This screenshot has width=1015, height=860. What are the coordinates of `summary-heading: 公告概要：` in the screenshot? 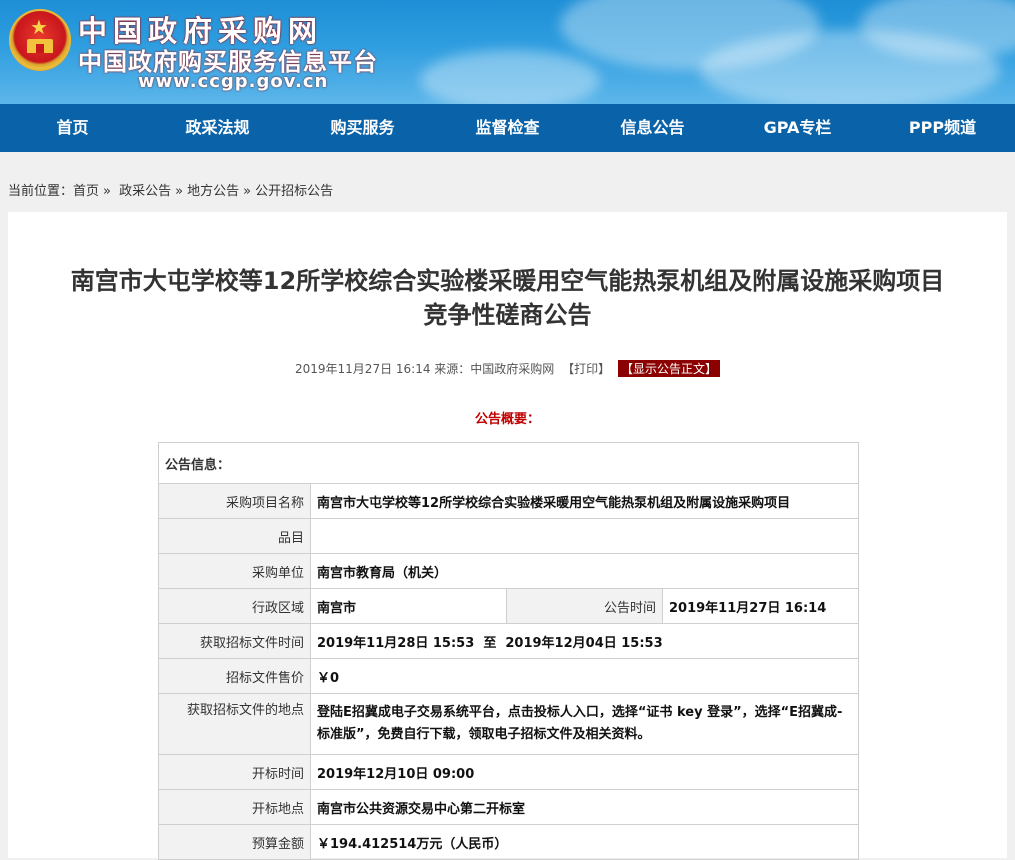 It's located at (507, 419).